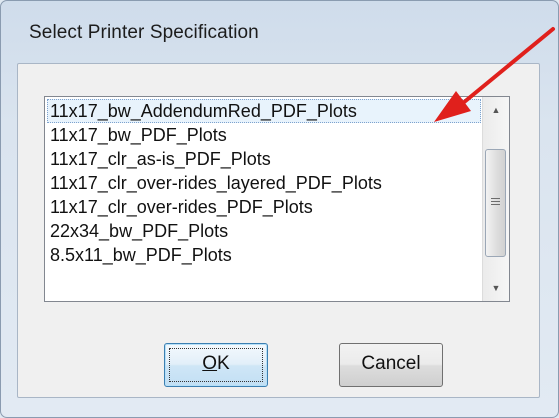  What do you see at coordinates (264, 231) in the screenshot?
I see `list-item: 22x34_bw_PDF_Plots` at bounding box center [264, 231].